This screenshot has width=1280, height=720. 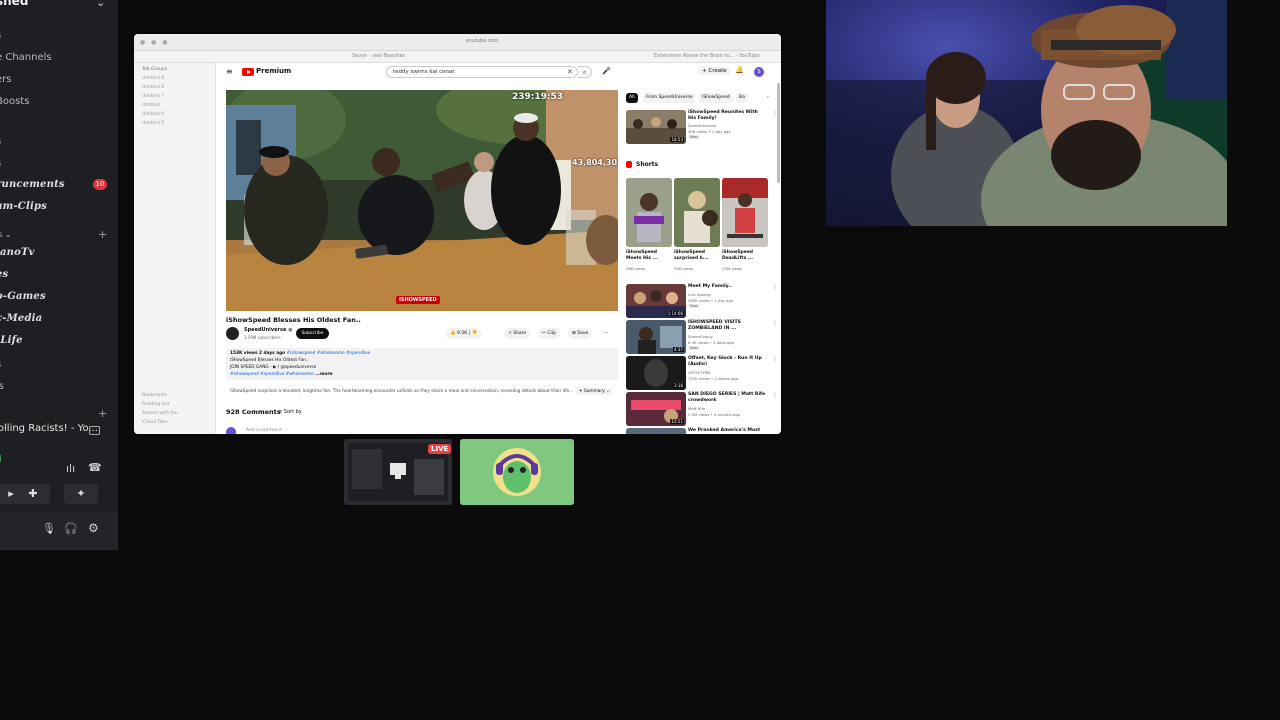 What do you see at coordinates (606, 71) in the screenshot?
I see `microphone-icon: 🎤` at bounding box center [606, 71].